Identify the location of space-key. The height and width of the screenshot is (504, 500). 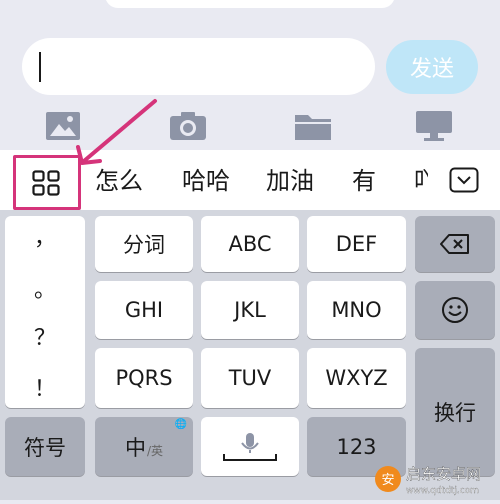
(250, 446).